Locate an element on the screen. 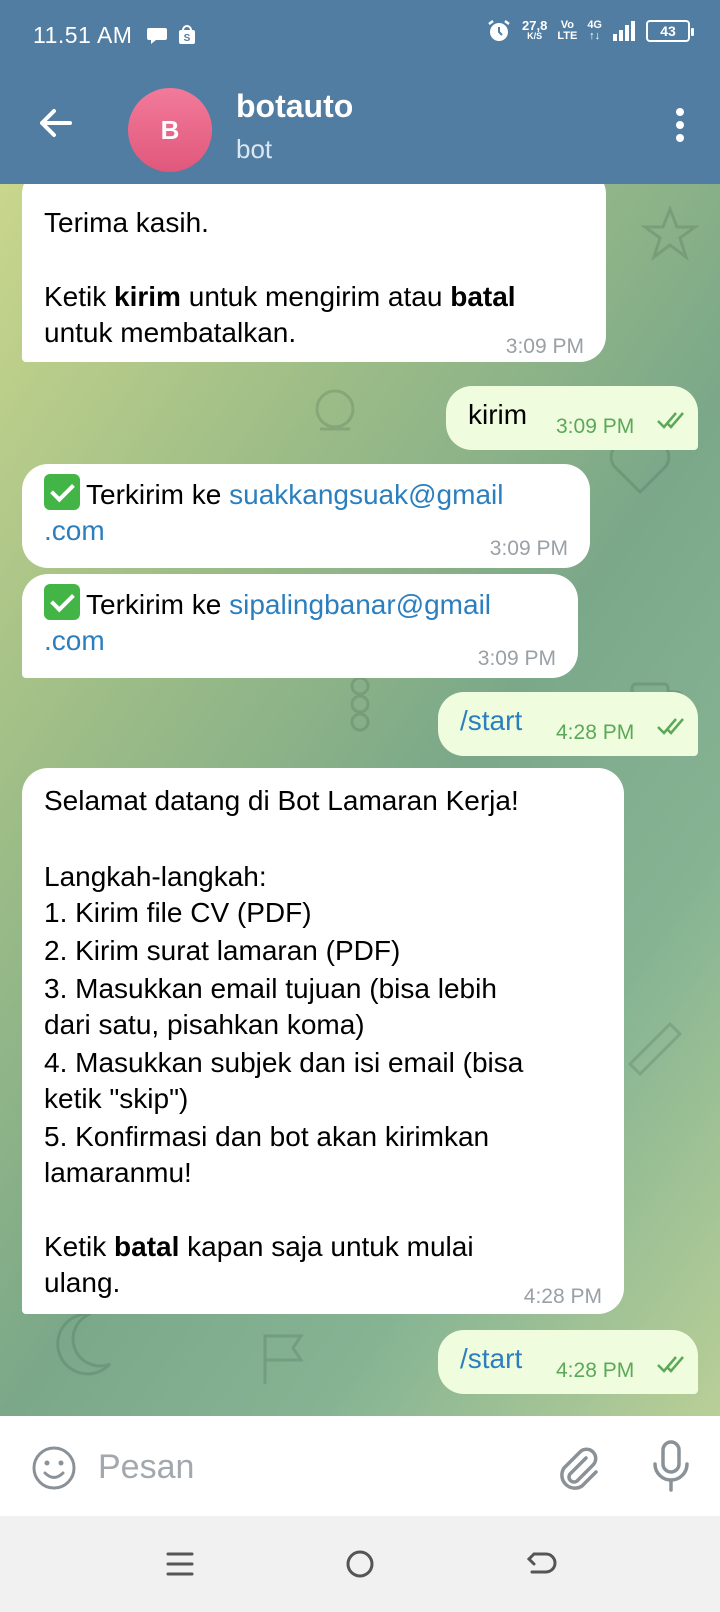 The height and width of the screenshot is (1612, 720). avatar: B is located at coordinates (170, 130).